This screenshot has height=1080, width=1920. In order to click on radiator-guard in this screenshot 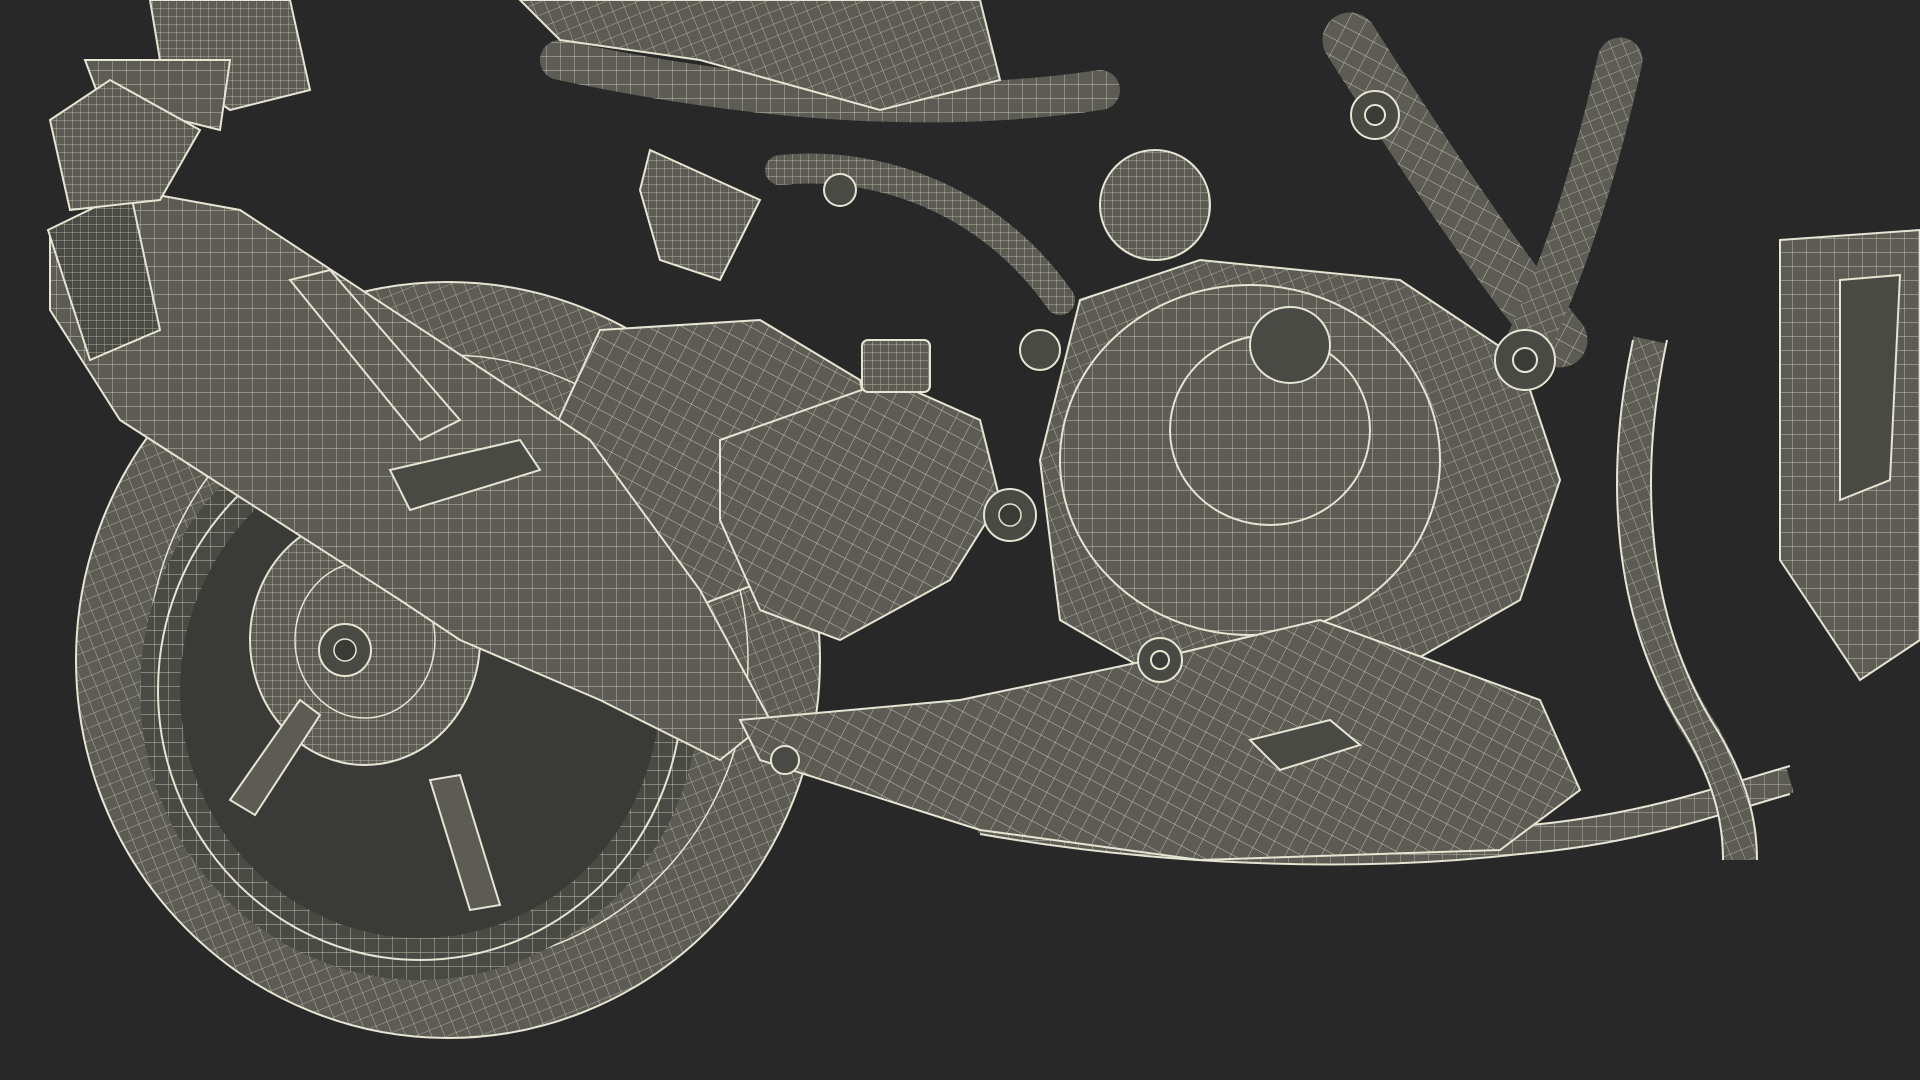, I will do `click(1849, 455)`.